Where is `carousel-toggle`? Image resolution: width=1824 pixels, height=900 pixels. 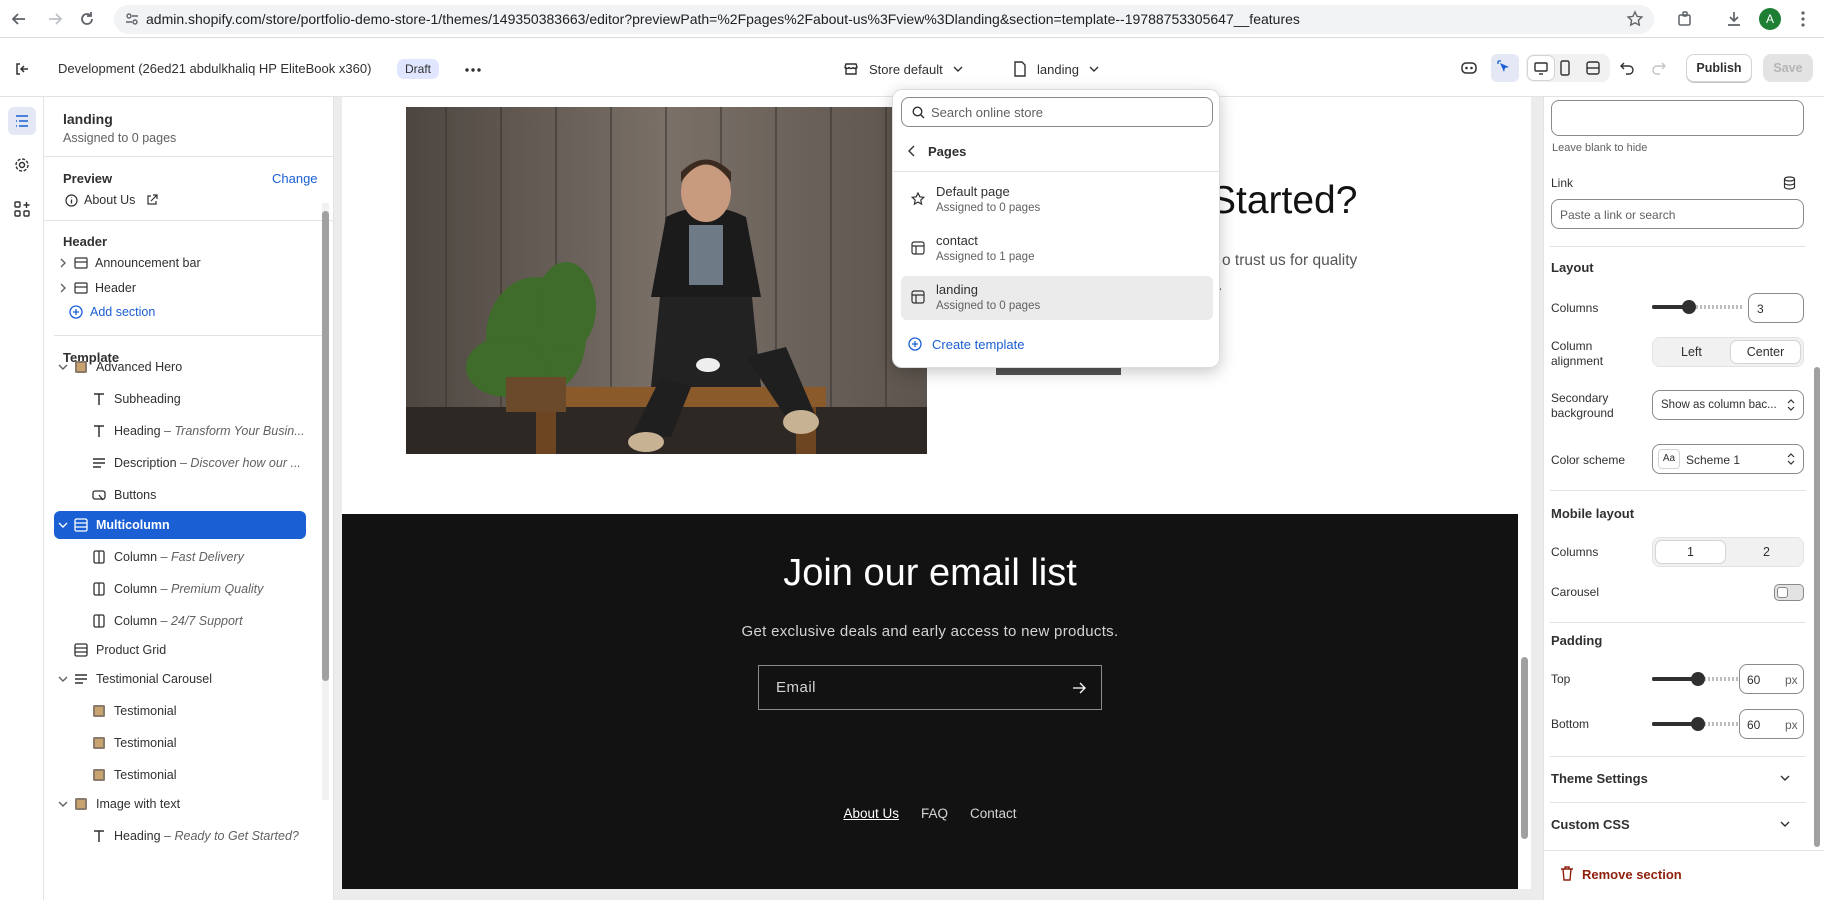
carousel-toggle is located at coordinates (1789, 592).